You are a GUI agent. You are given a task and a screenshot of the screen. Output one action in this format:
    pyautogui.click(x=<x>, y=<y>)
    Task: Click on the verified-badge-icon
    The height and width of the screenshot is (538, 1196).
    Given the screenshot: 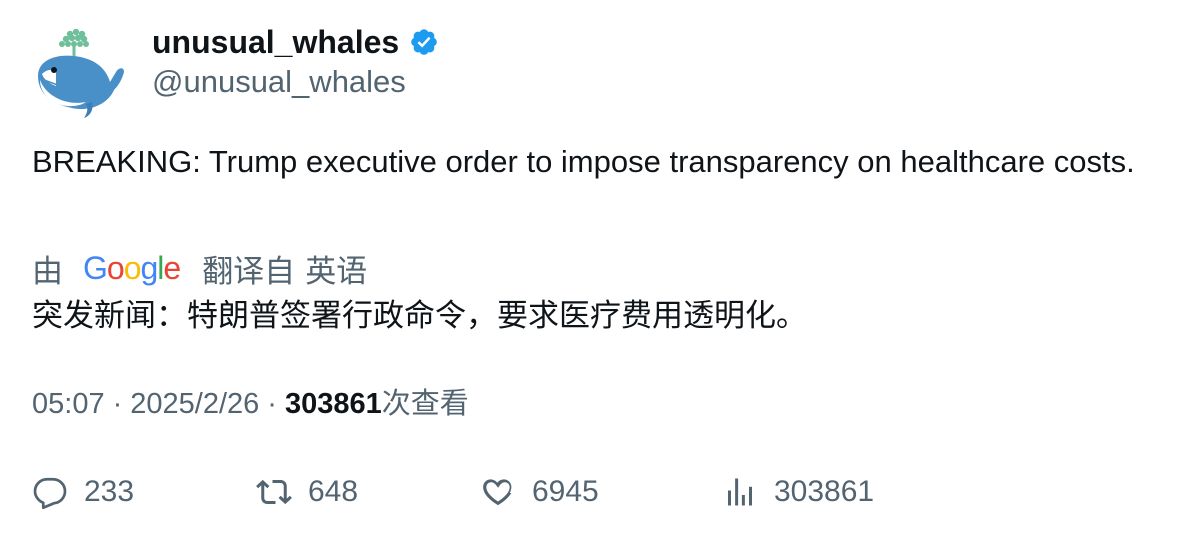 What is the action you would take?
    pyautogui.click(x=424, y=42)
    